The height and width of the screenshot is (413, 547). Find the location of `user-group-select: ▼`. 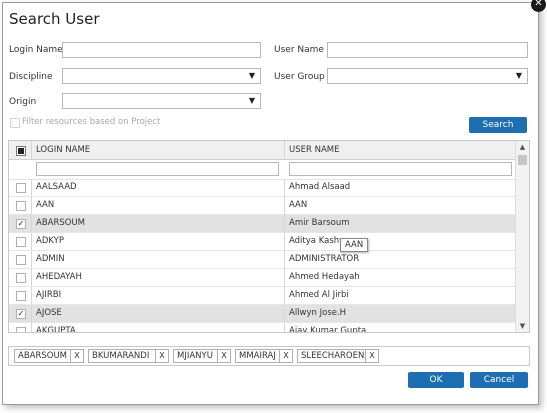

user-group-select: ▼ is located at coordinates (427, 76).